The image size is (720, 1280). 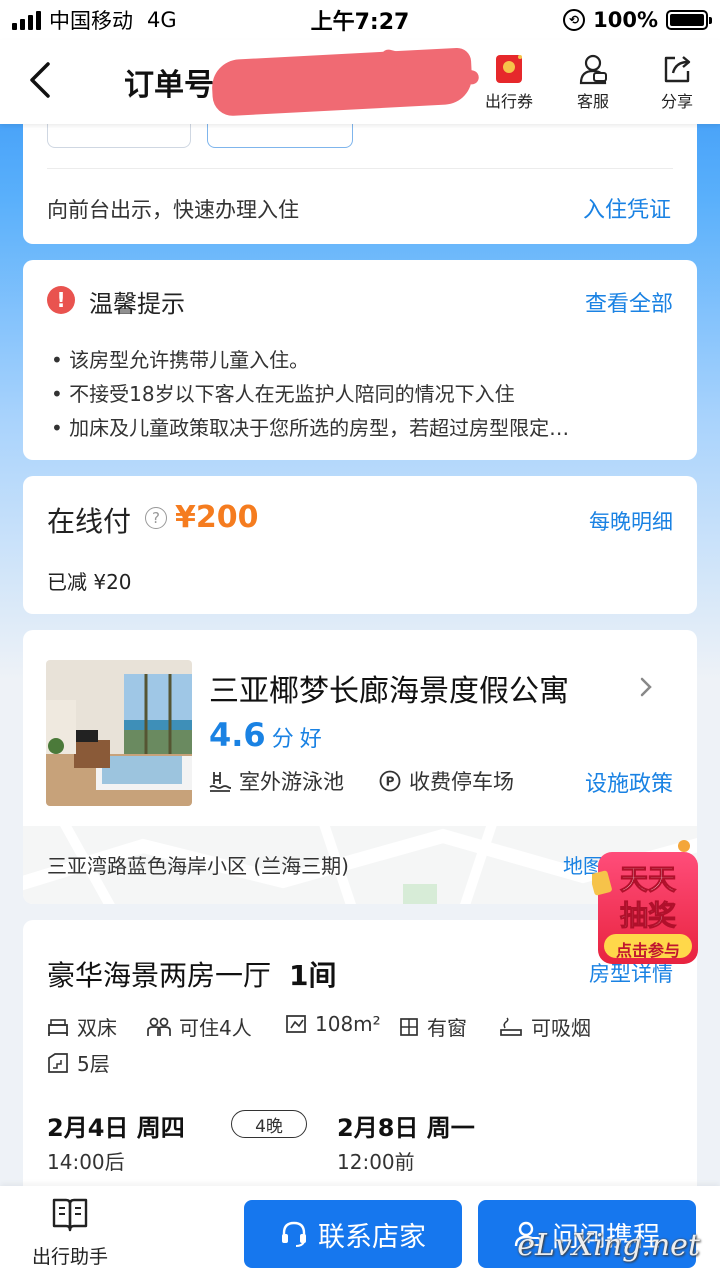 What do you see at coordinates (220, 782) in the screenshot?
I see `swimming-pool-icon` at bounding box center [220, 782].